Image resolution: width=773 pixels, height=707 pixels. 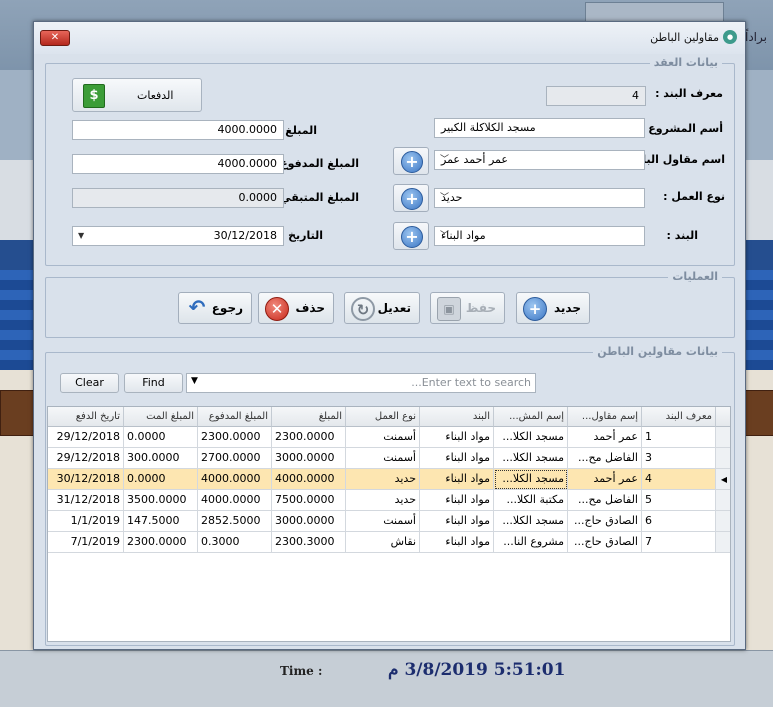 What do you see at coordinates (161, 500) in the screenshot?
I see `cell-remaining: 3500.0000` at bounding box center [161, 500].